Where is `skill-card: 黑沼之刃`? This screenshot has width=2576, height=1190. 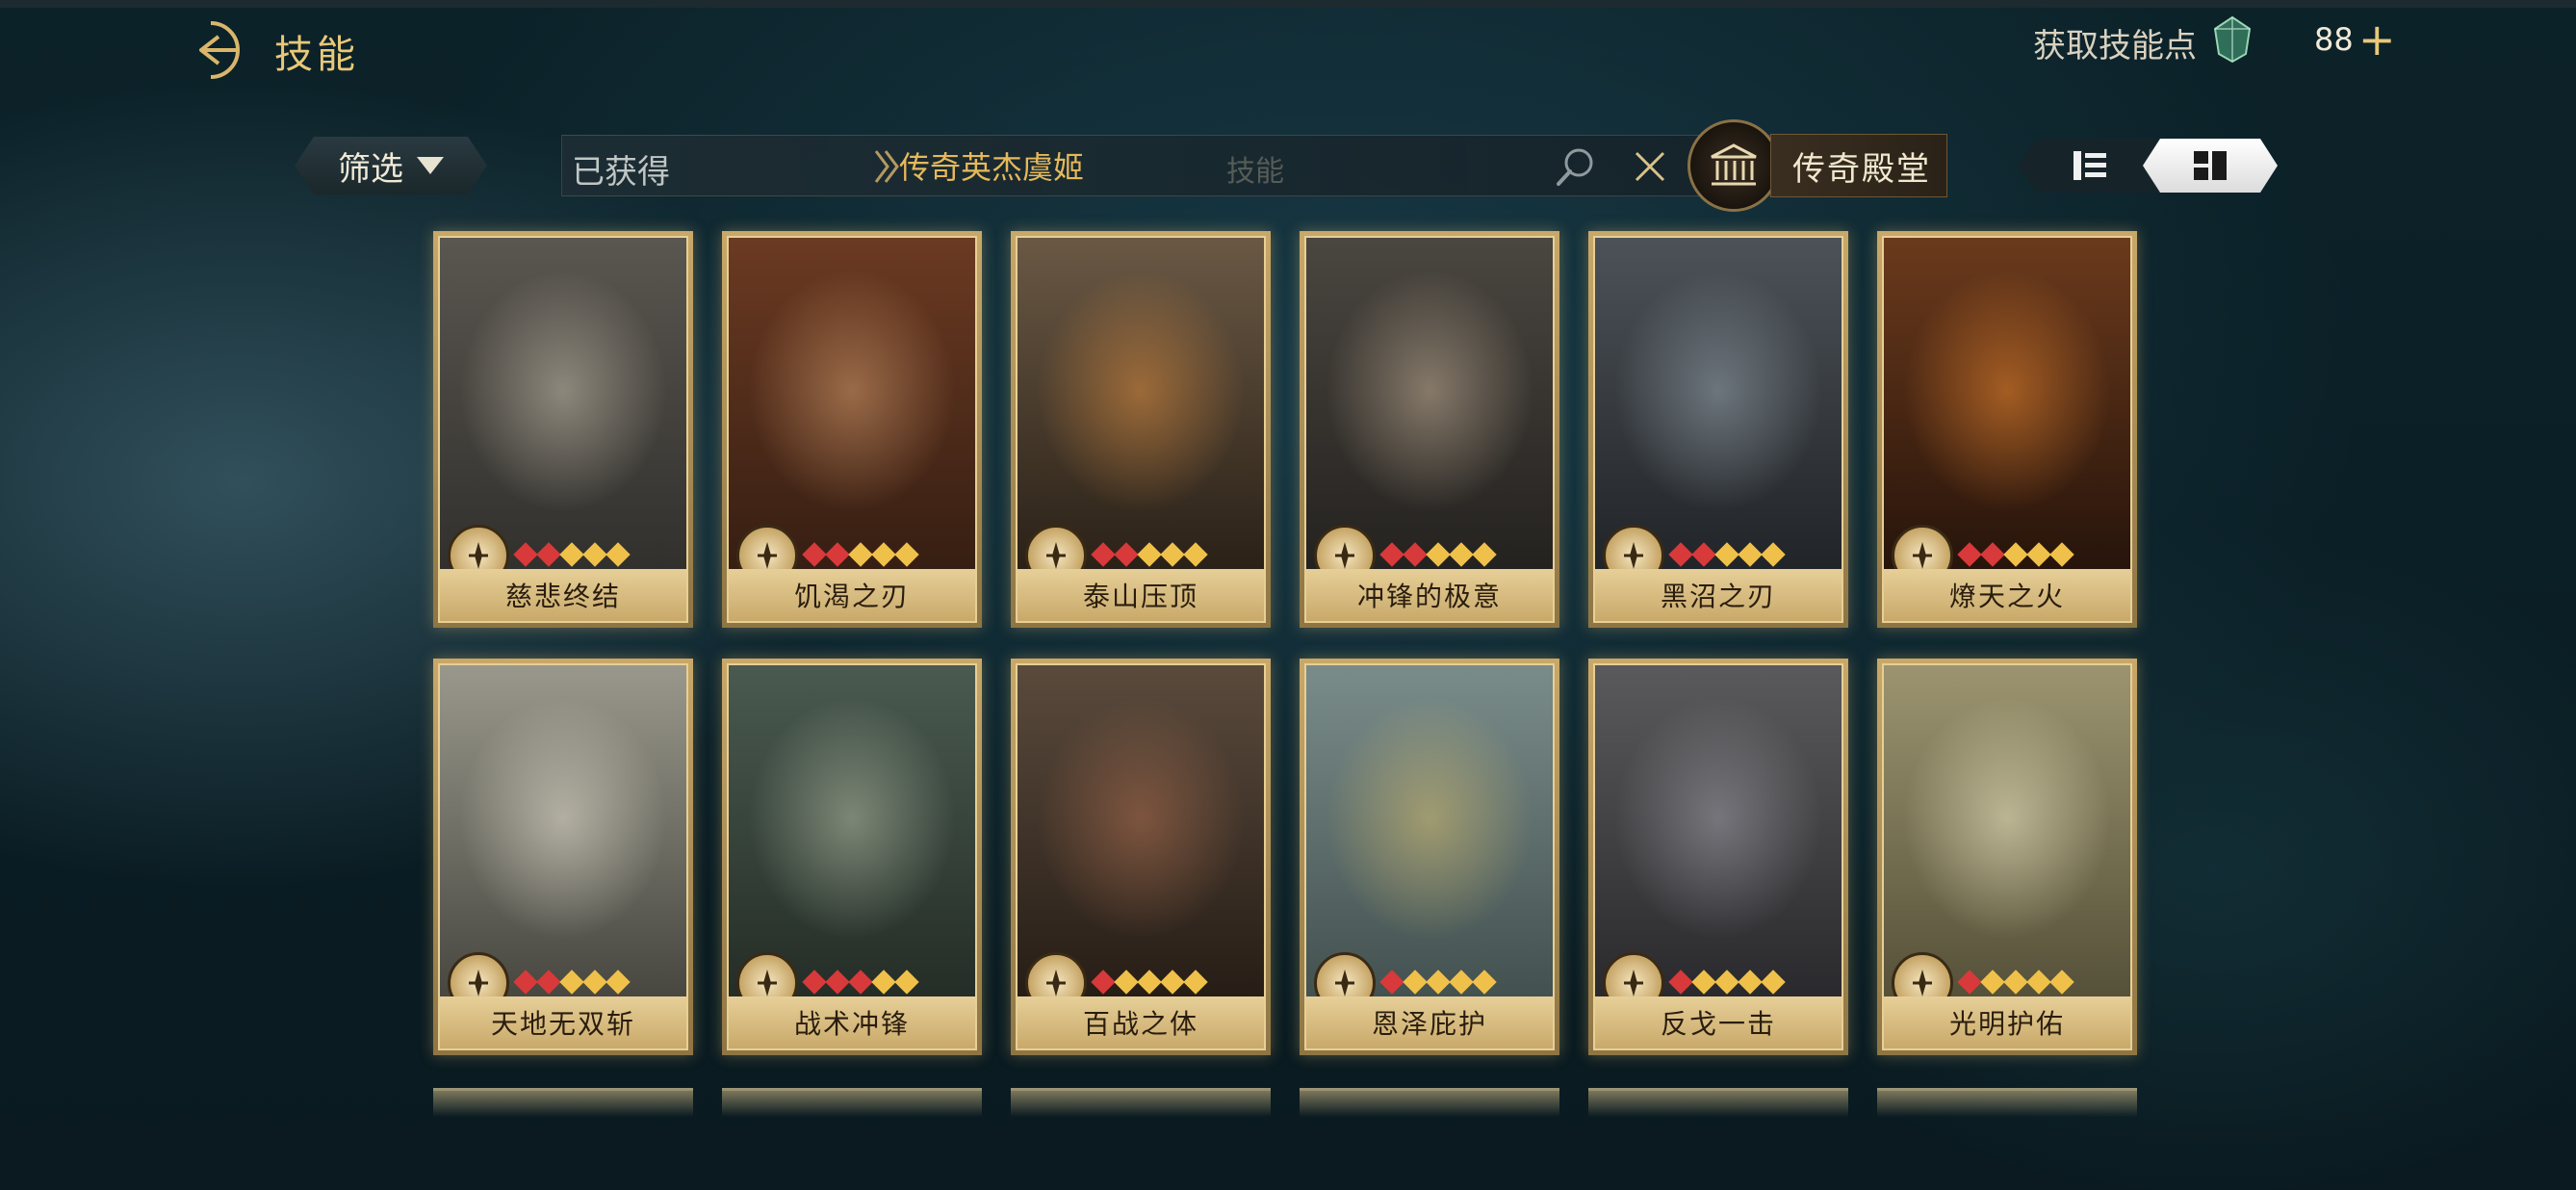
skill-card: 黑沼之刃 is located at coordinates (1718, 430).